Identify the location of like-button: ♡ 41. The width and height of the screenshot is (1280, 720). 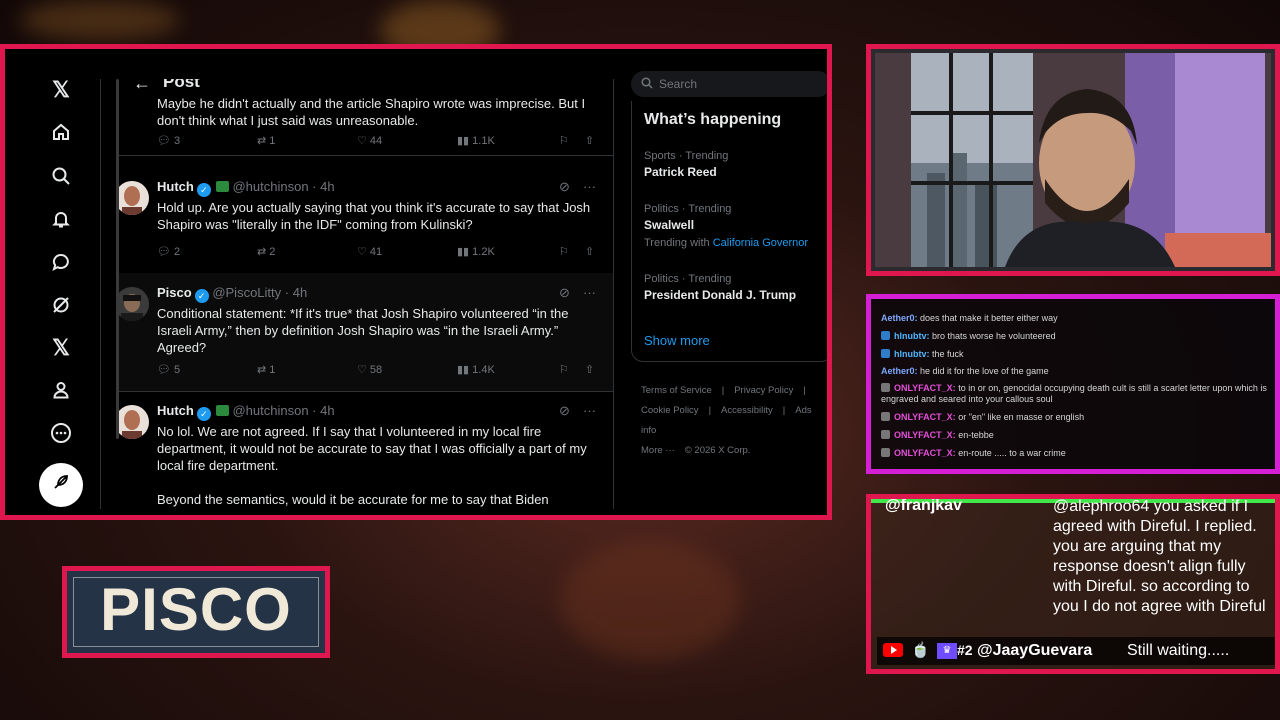
(369, 251).